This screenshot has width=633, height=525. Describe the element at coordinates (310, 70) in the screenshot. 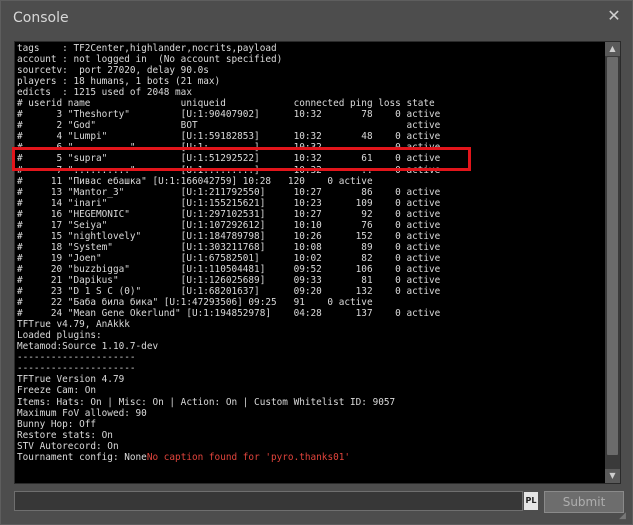

I see `console-line: sourcetv: port 27020, delay 90.0s` at that location.